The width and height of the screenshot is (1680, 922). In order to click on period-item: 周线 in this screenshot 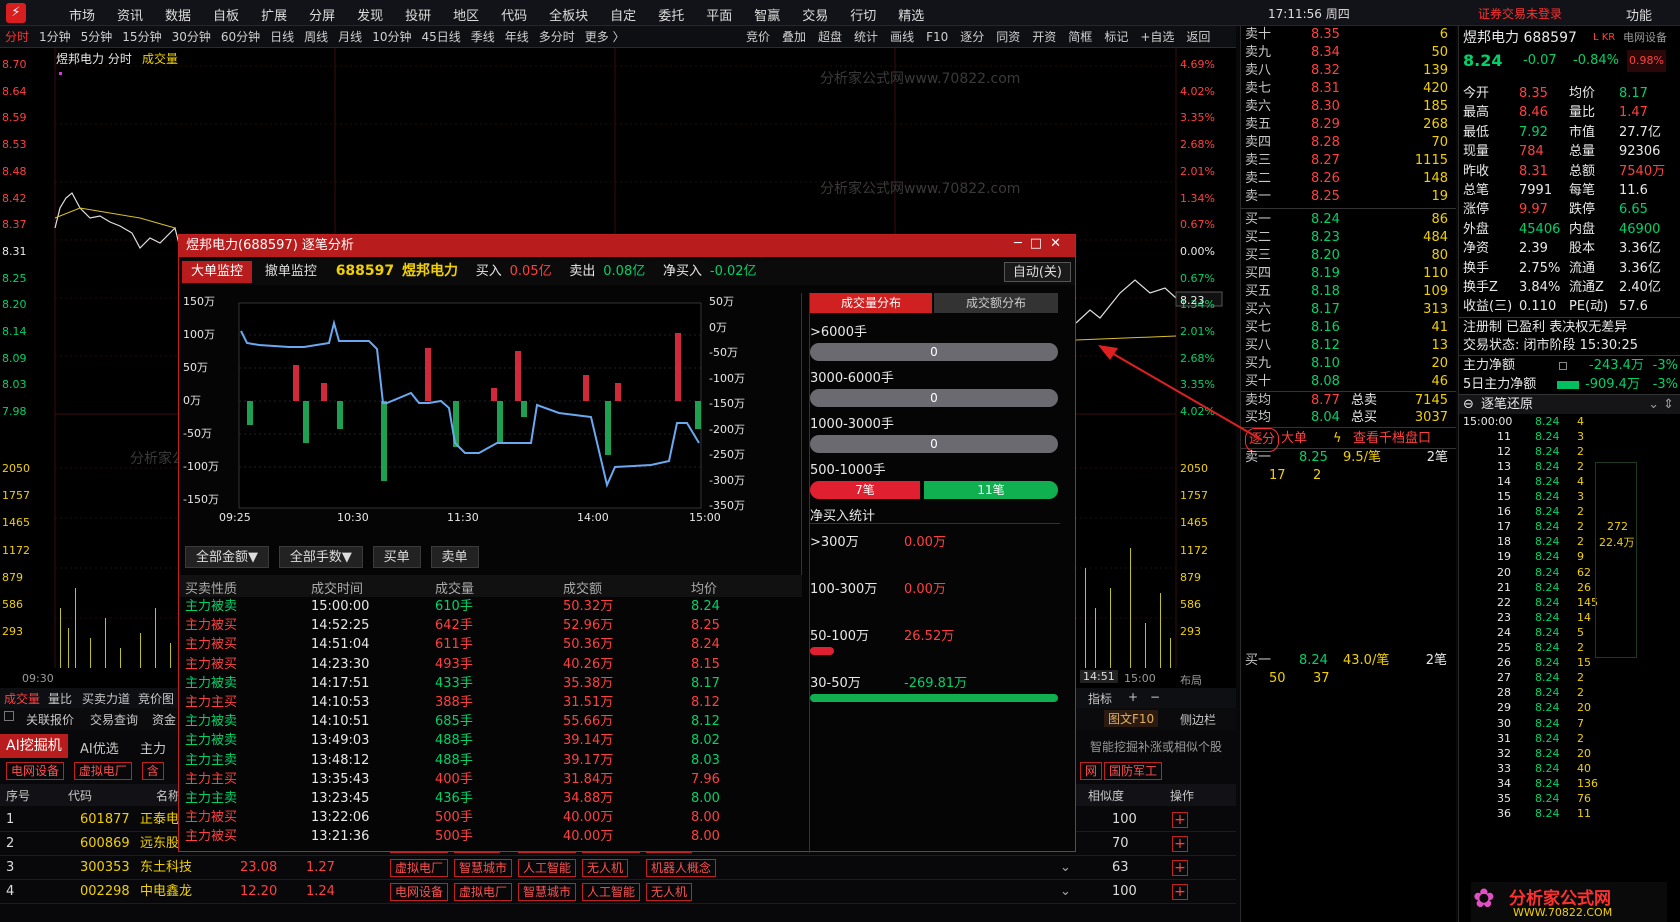, I will do `click(316, 36)`.